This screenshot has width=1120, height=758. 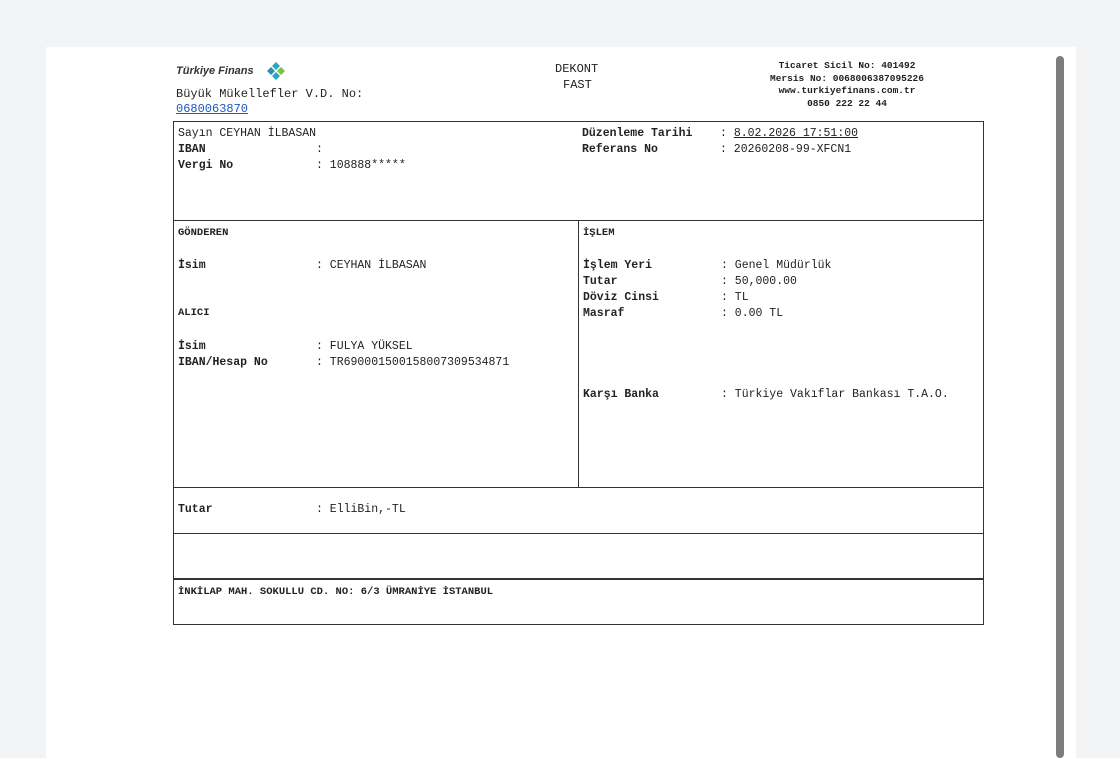 I want to click on sender-heading: GÖNDEREN, so click(x=203, y=233).